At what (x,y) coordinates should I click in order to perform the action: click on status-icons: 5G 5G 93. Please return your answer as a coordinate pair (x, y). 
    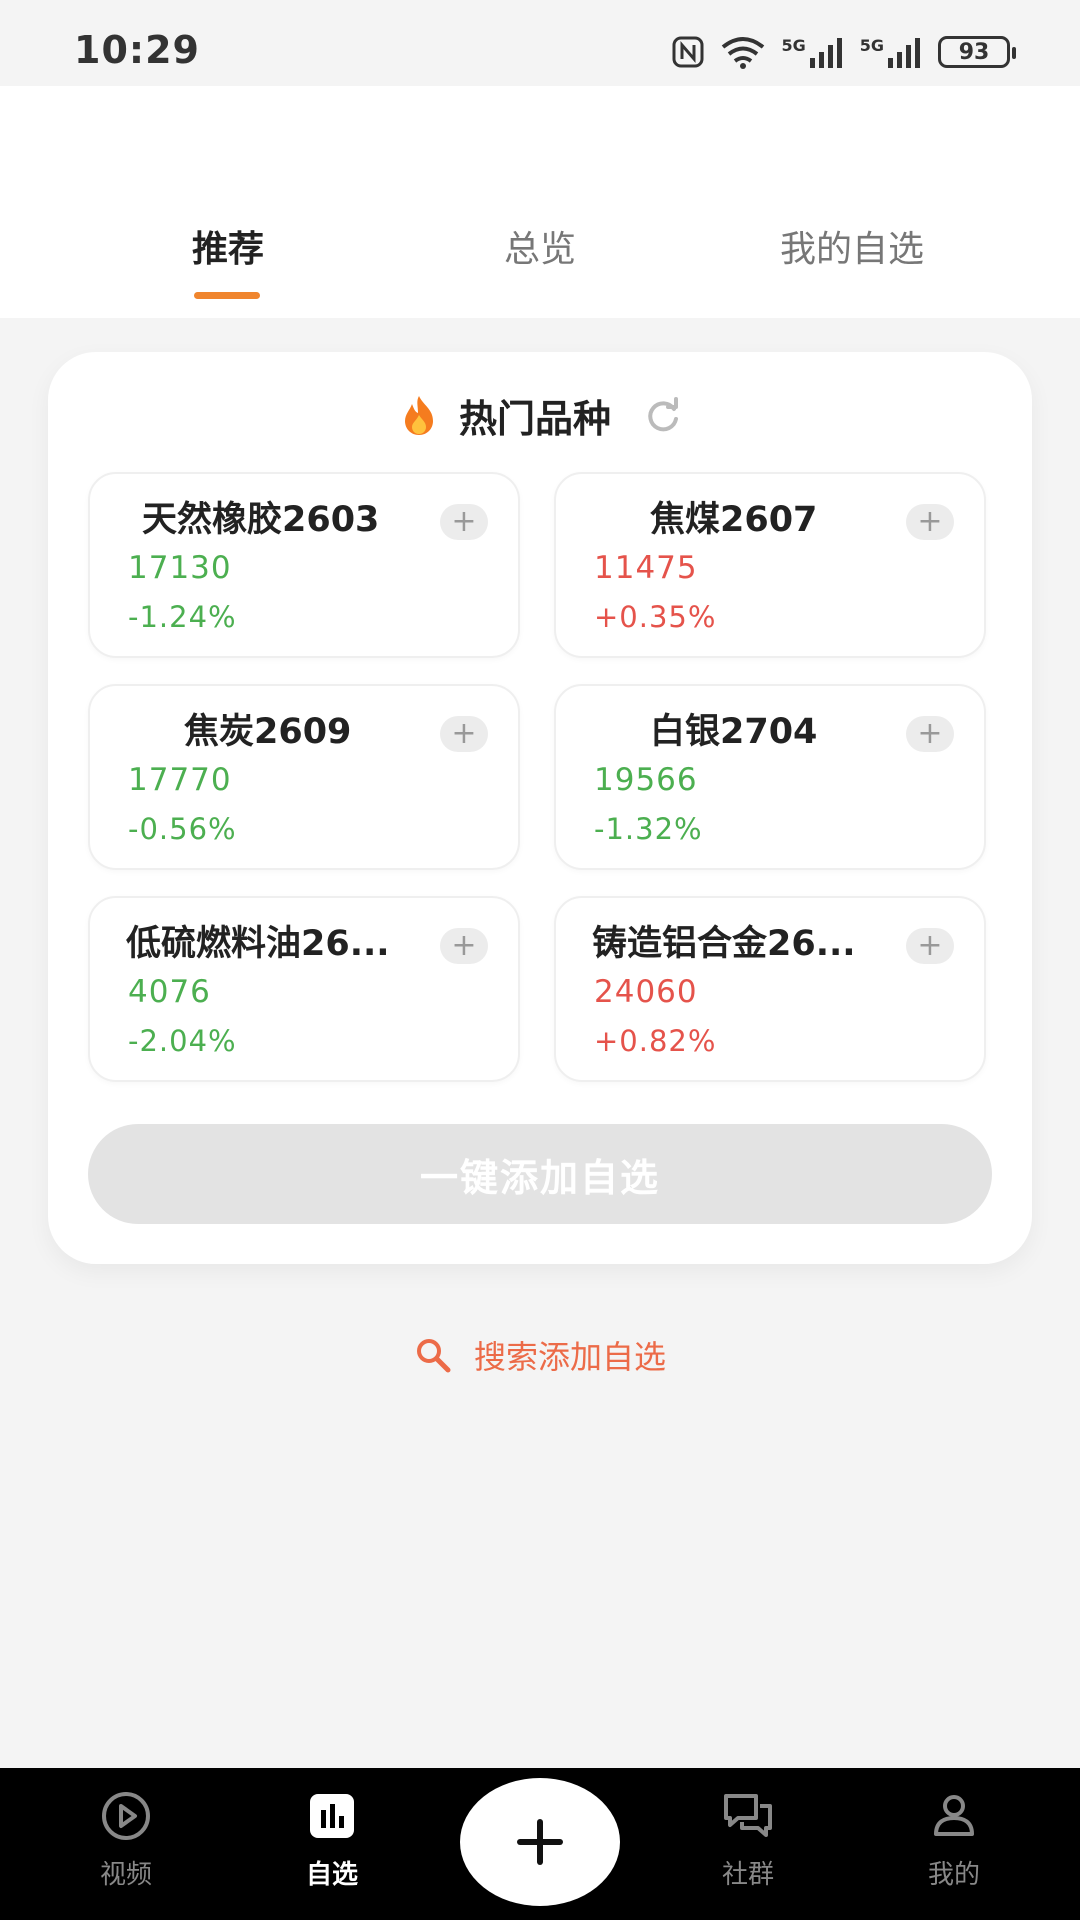
    Looking at the image, I should click on (843, 52).